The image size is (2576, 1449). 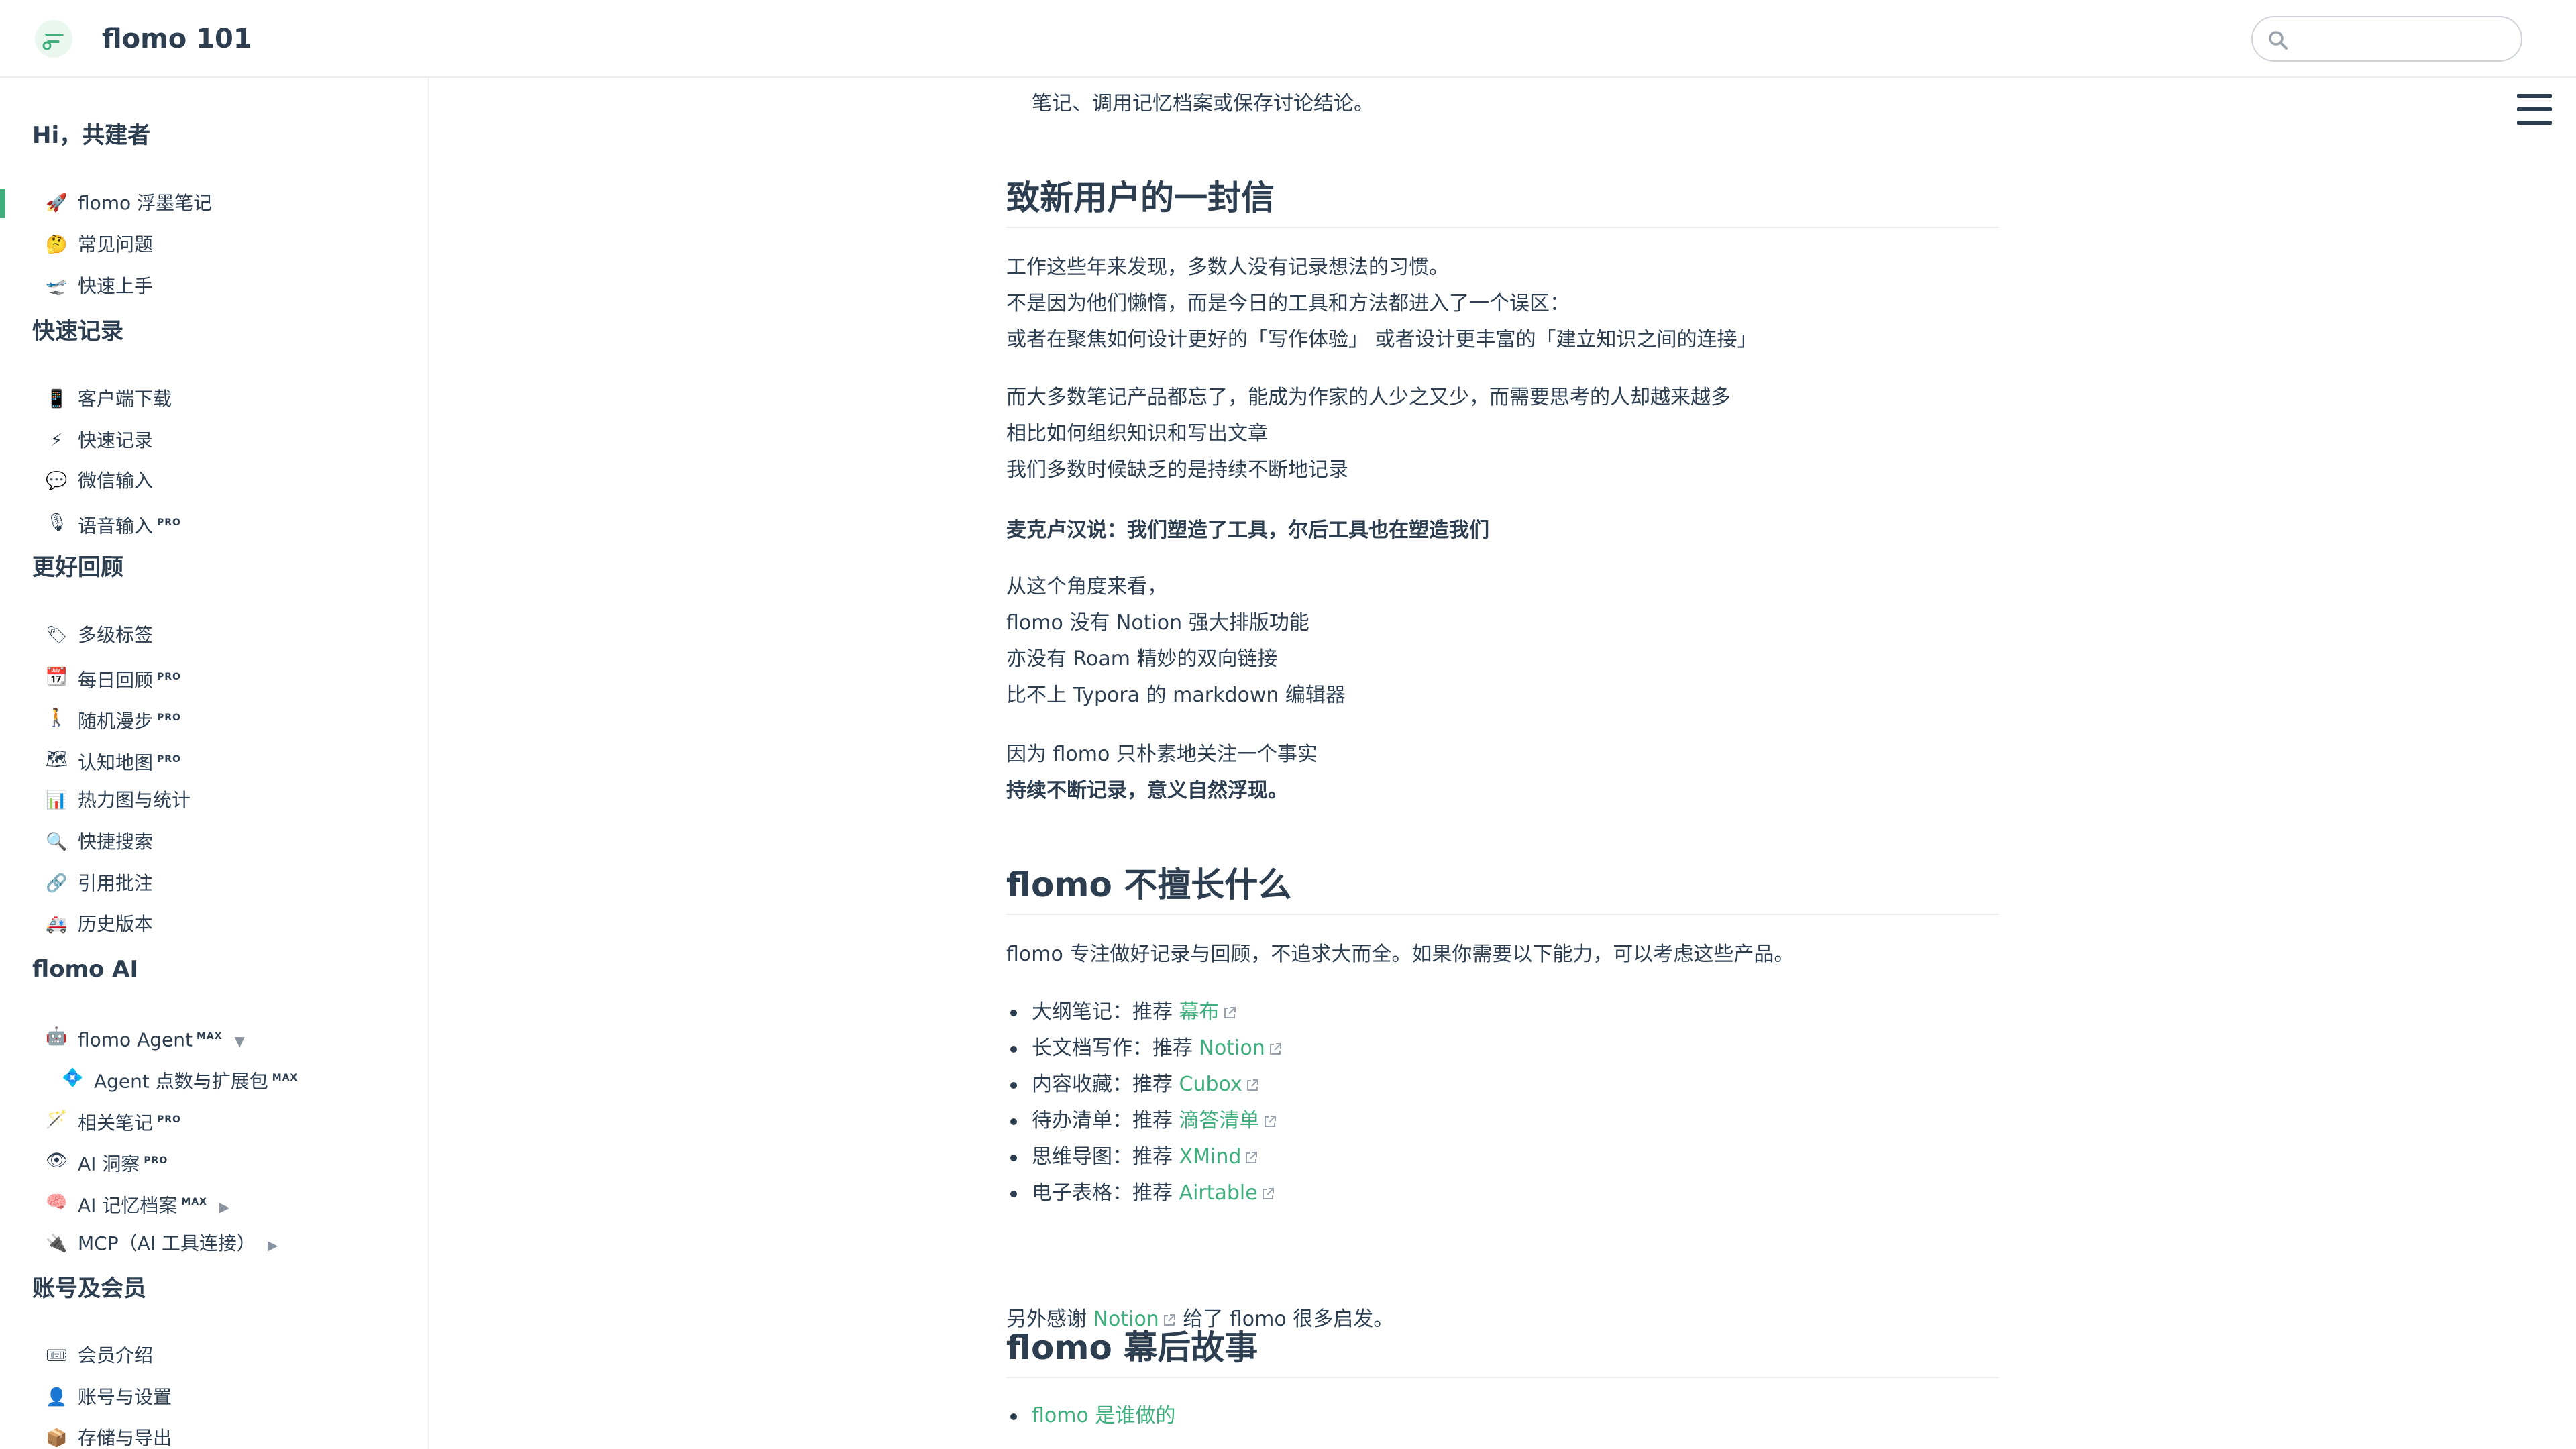 What do you see at coordinates (56, 441) in the screenshot?
I see `lightning-icon: ⚡` at bounding box center [56, 441].